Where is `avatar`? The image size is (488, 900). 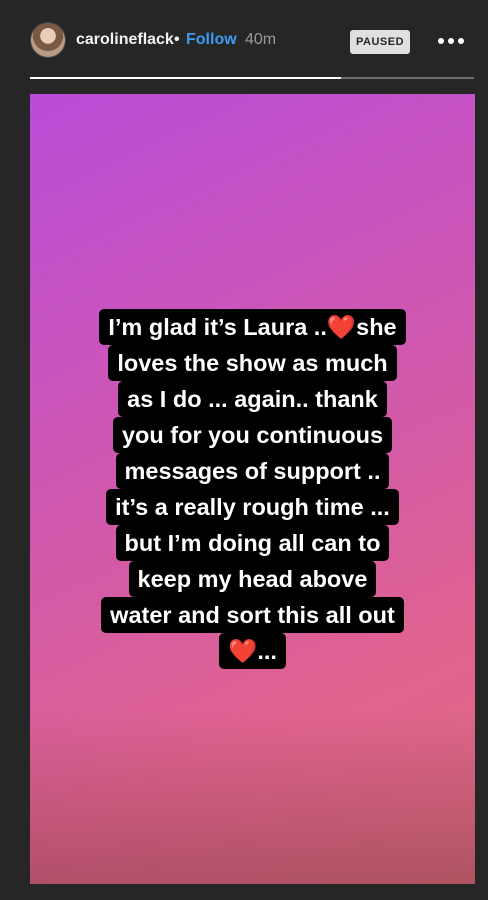
avatar is located at coordinates (48, 40).